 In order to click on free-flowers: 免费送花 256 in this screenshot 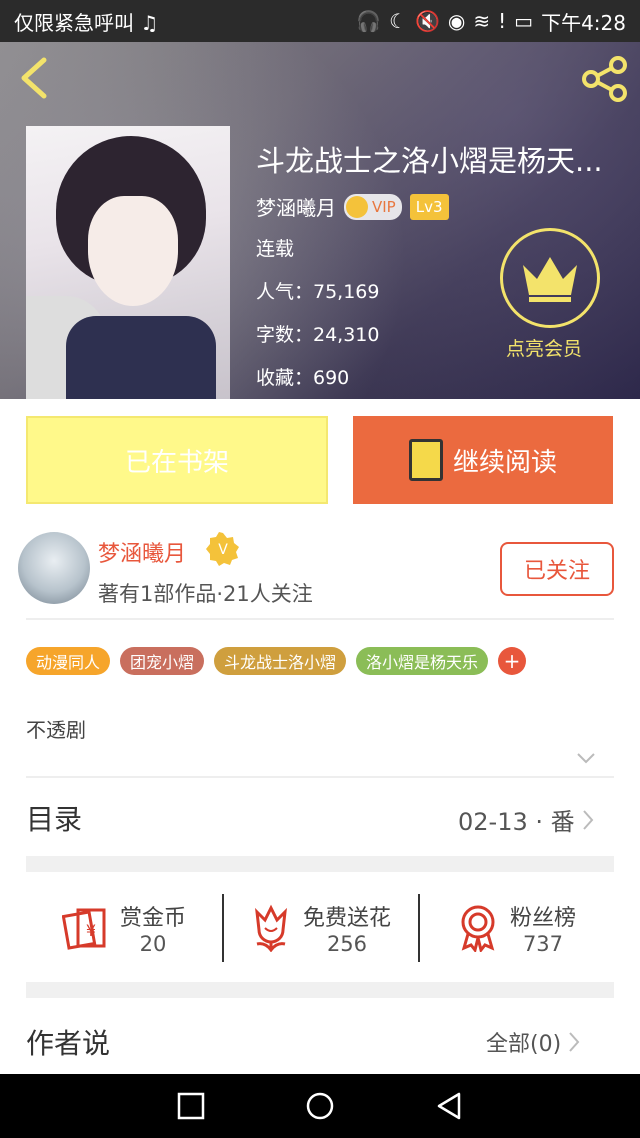, I will do `click(320, 928)`.